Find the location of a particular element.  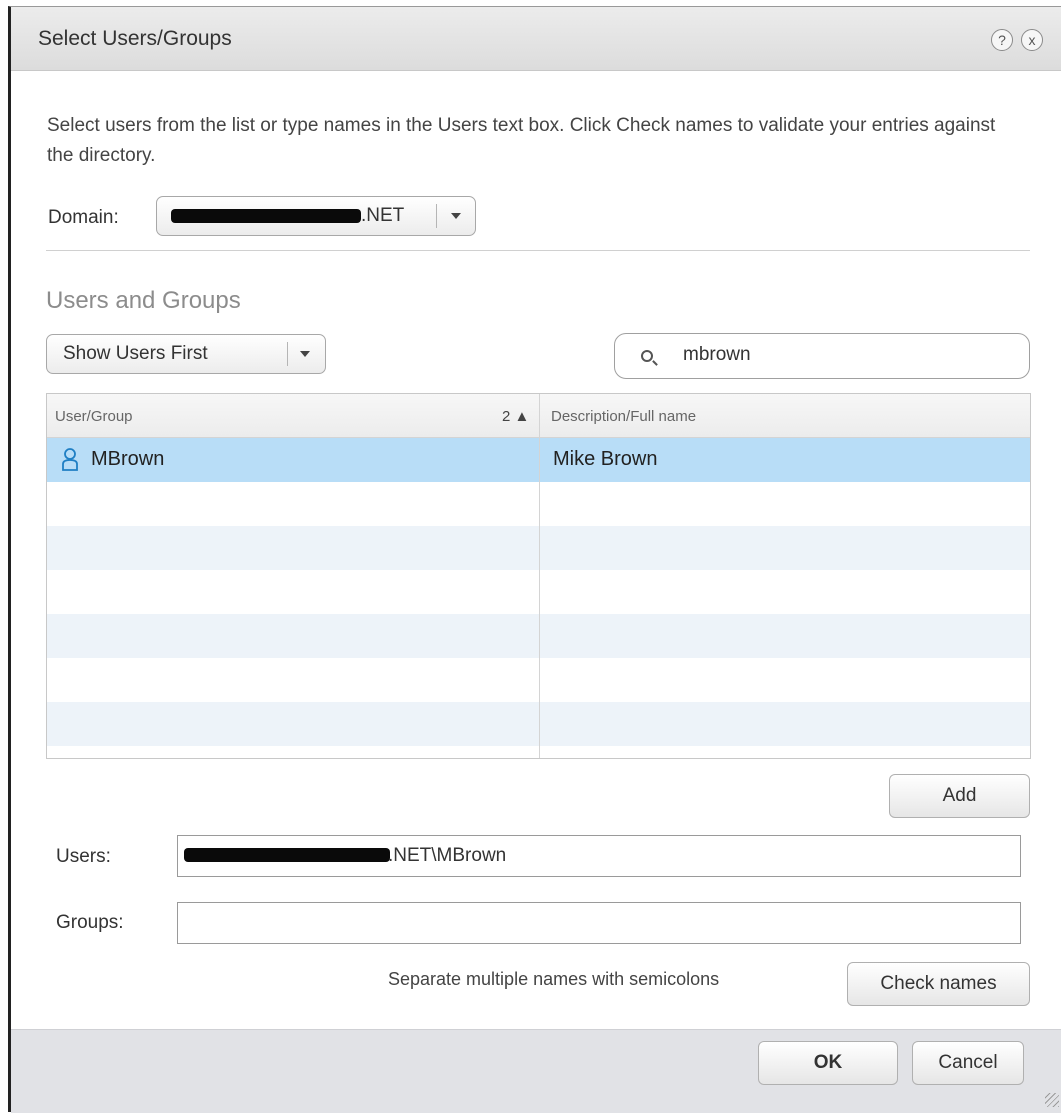

users-label: Users: is located at coordinates (83, 856).